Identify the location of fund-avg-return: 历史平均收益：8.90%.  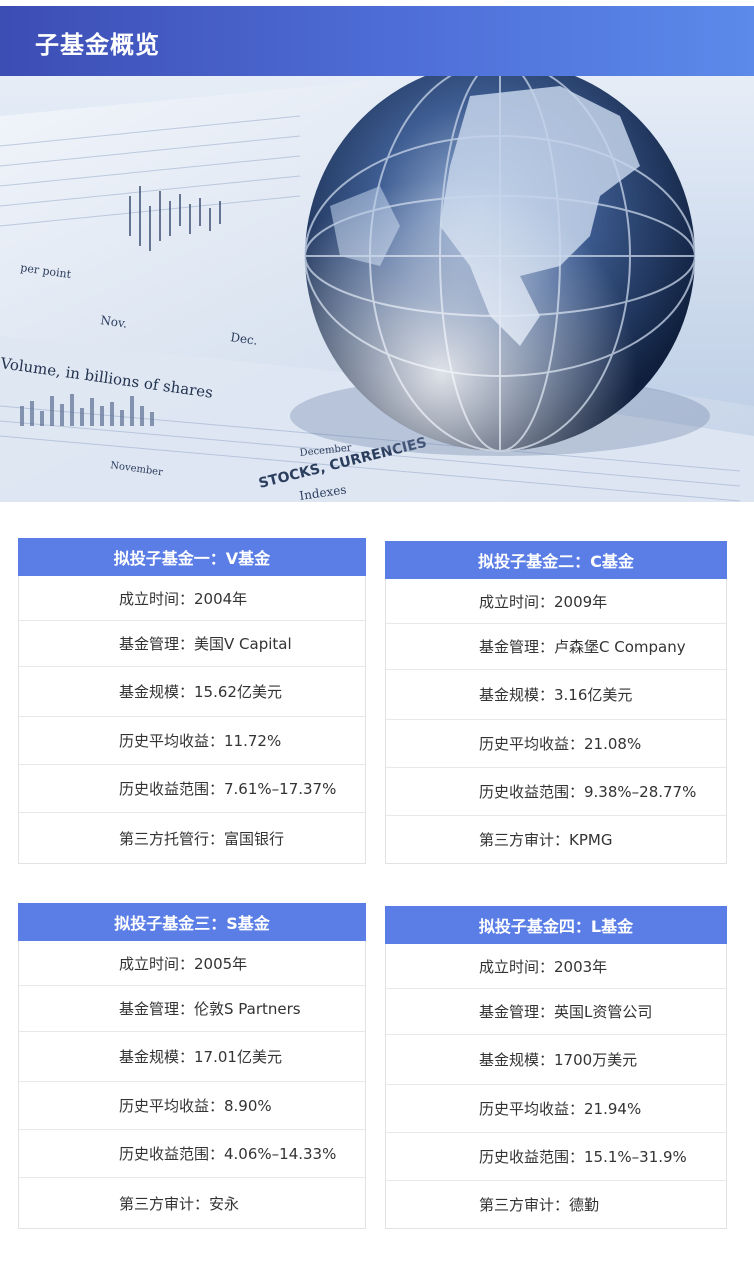
(192, 1106).